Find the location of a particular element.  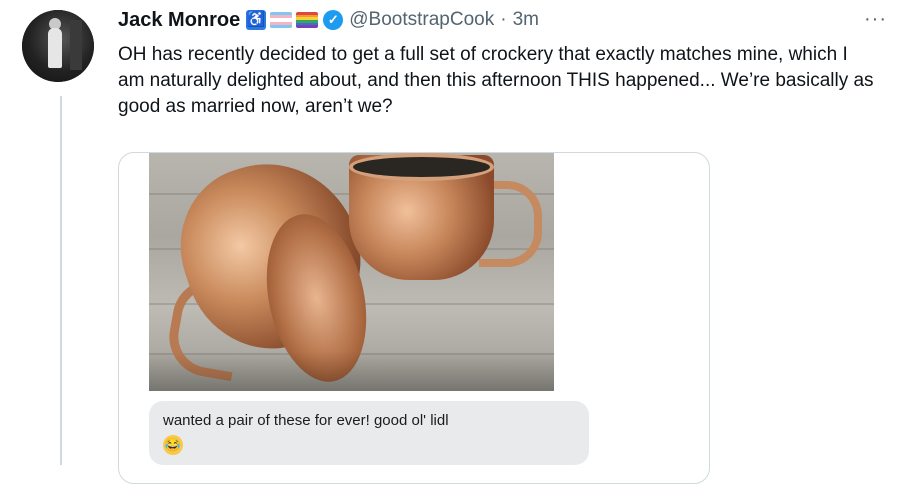

avatar-figure is located at coordinates (55, 48).